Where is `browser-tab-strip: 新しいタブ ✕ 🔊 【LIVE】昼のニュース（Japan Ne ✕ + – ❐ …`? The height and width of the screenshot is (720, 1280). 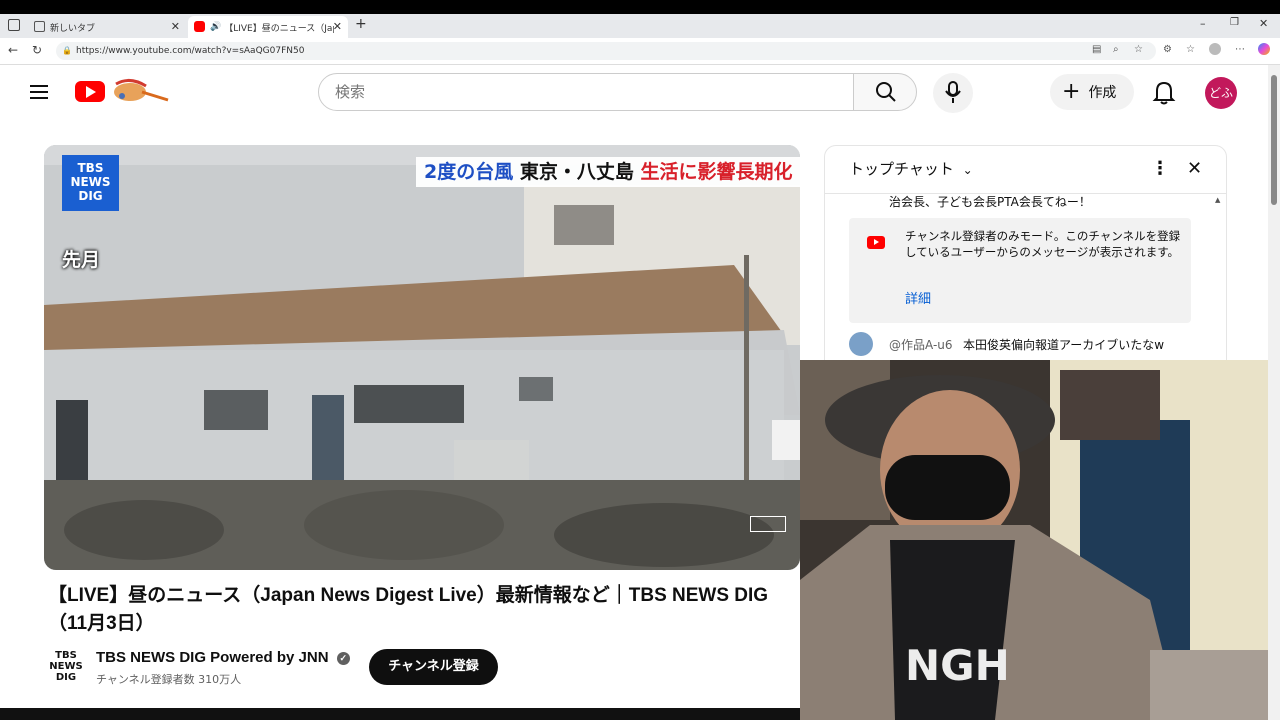 browser-tab-strip: 新しいタブ ✕ 🔊 【LIVE】昼のニュース（Japan Ne ✕ + – ❐ … is located at coordinates (640, 26).